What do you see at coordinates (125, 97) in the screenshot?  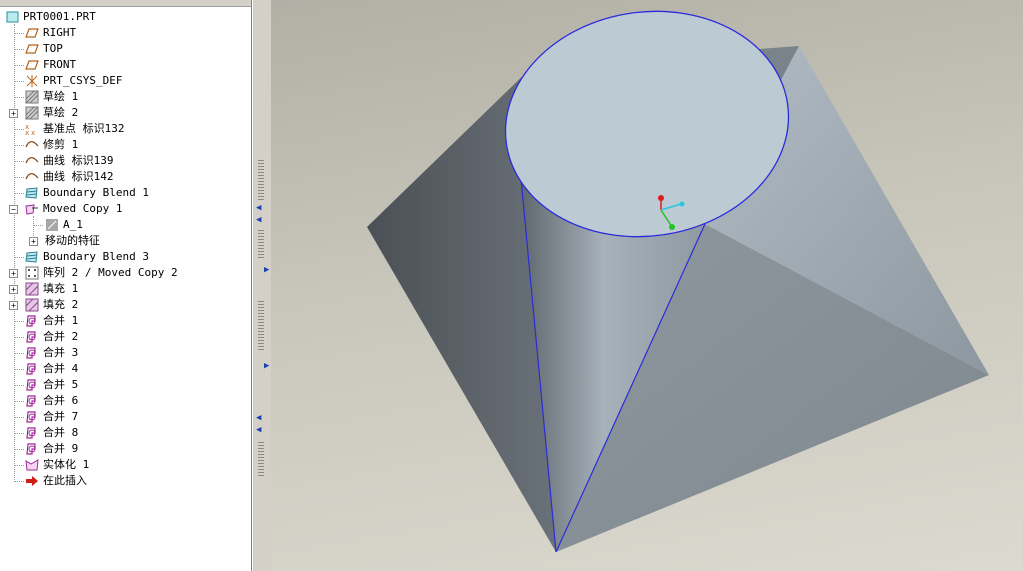 I see `tree-item: 草绘 1` at bounding box center [125, 97].